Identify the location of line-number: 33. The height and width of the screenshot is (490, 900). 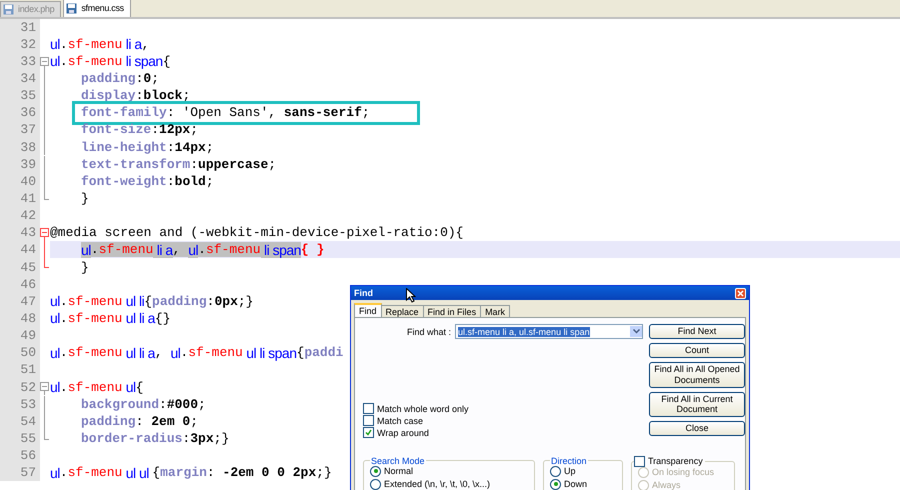
(20, 61).